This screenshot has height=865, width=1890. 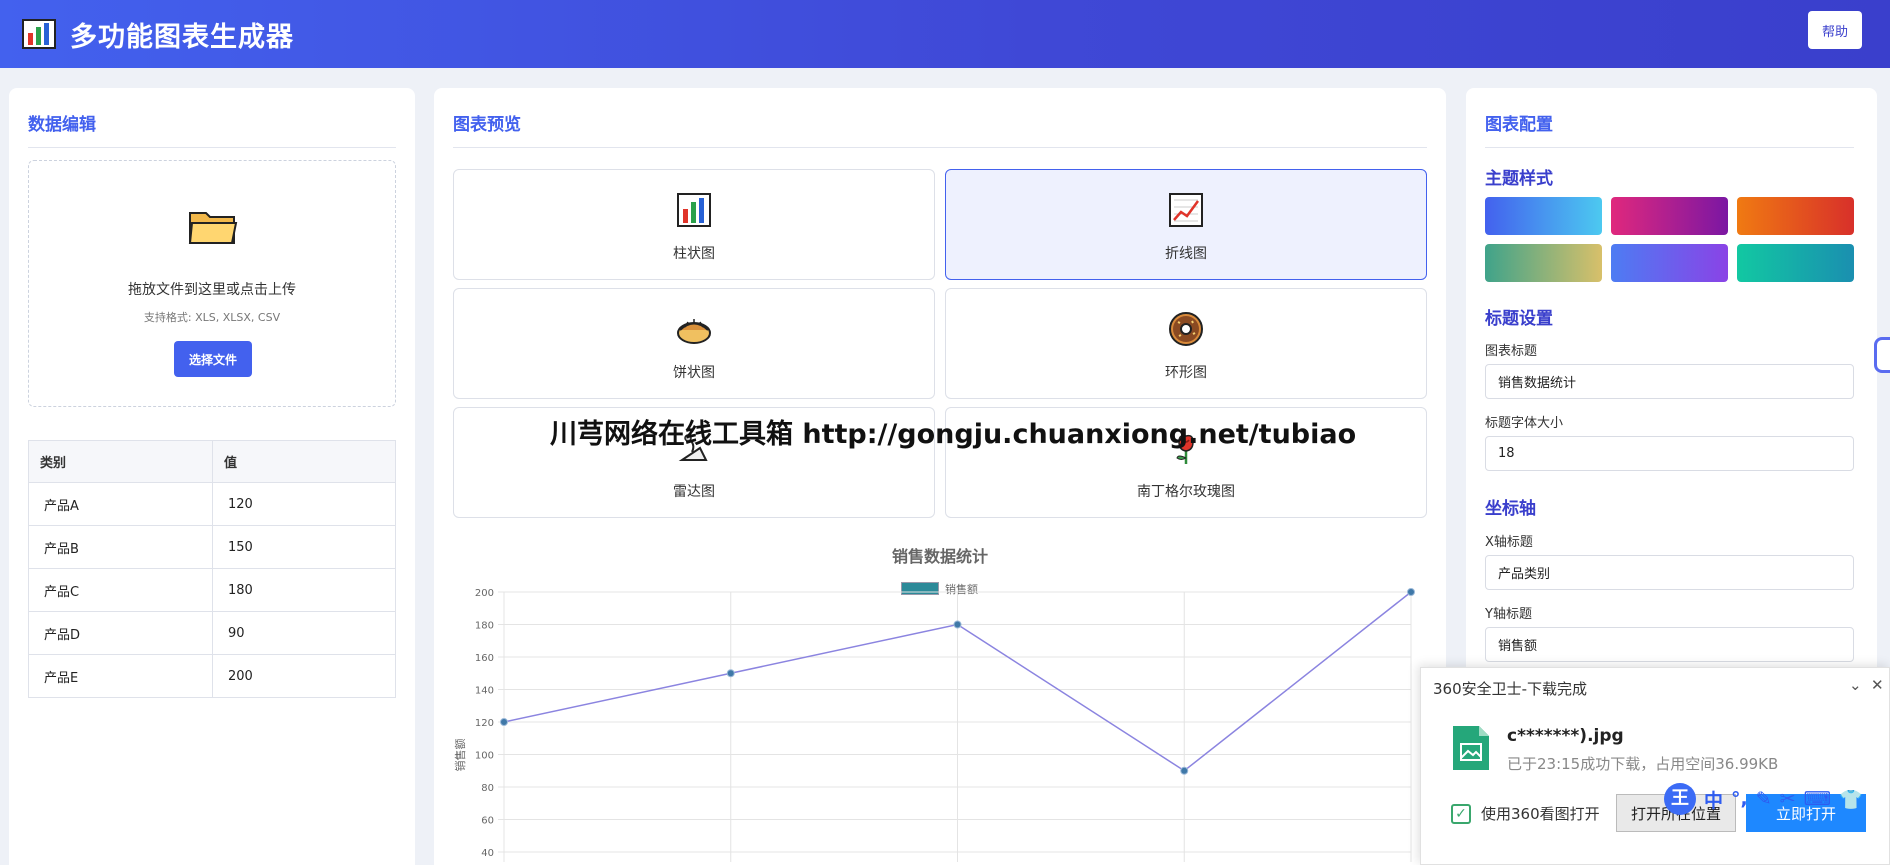 What do you see at coordinates (212, 129) in the screenshot?
I see `data-edit-heading: 数据编辑` at bounding box center [212, 129].